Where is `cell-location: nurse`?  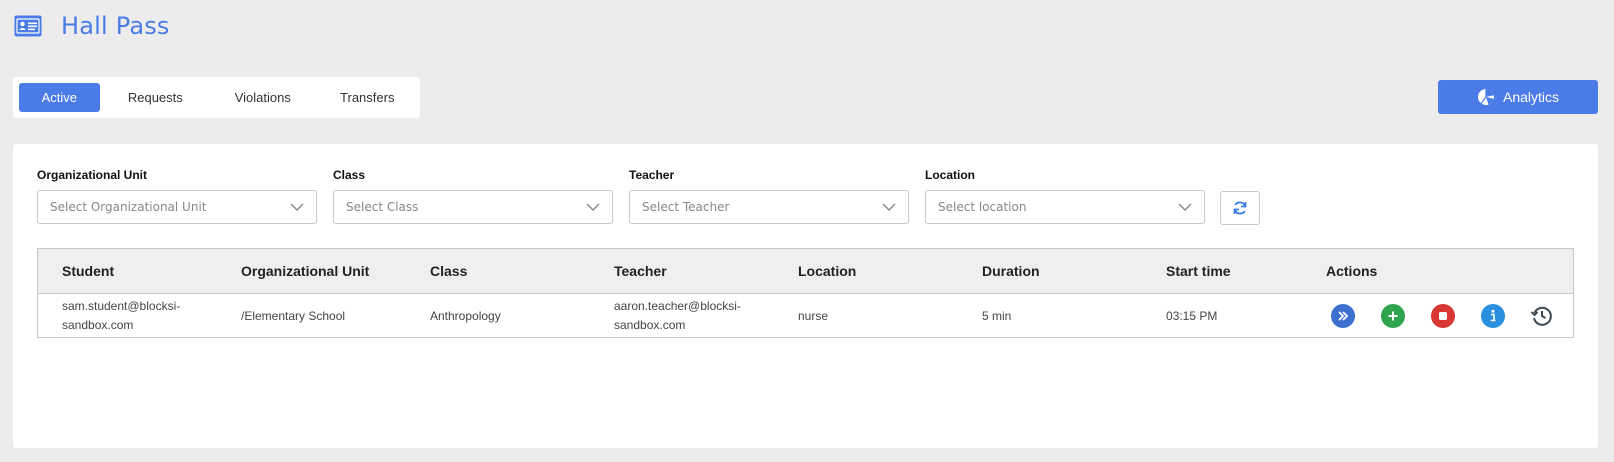
cell-location: nurse is located at coordinates (813, 316).